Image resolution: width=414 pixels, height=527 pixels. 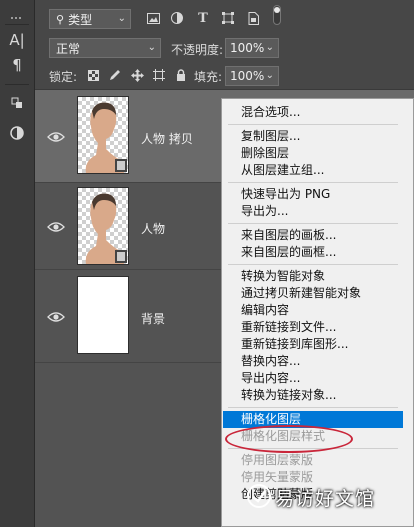 I want to click on adjustment-filter-icon, so click(x=177, y=18).